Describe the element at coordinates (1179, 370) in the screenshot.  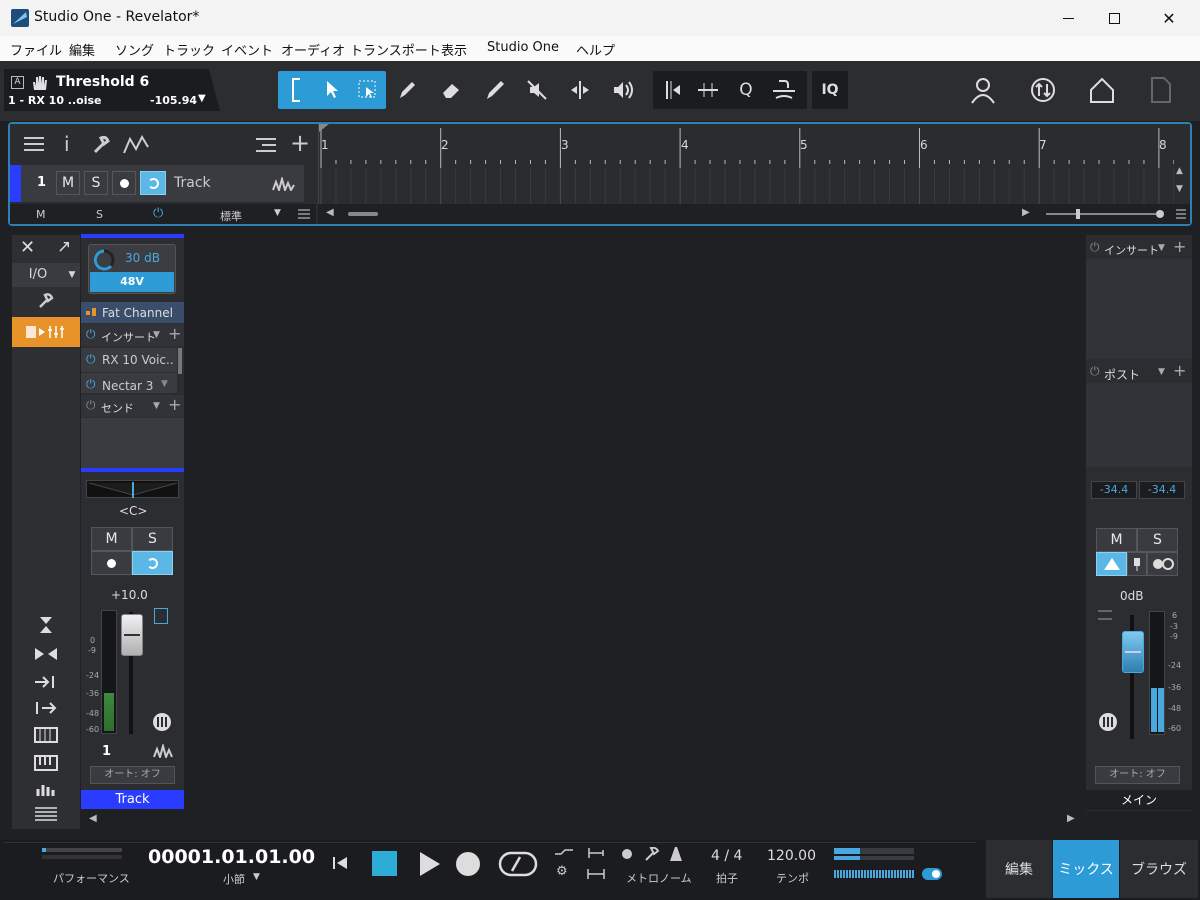
I see `main-post-add-icon: +` at that location.